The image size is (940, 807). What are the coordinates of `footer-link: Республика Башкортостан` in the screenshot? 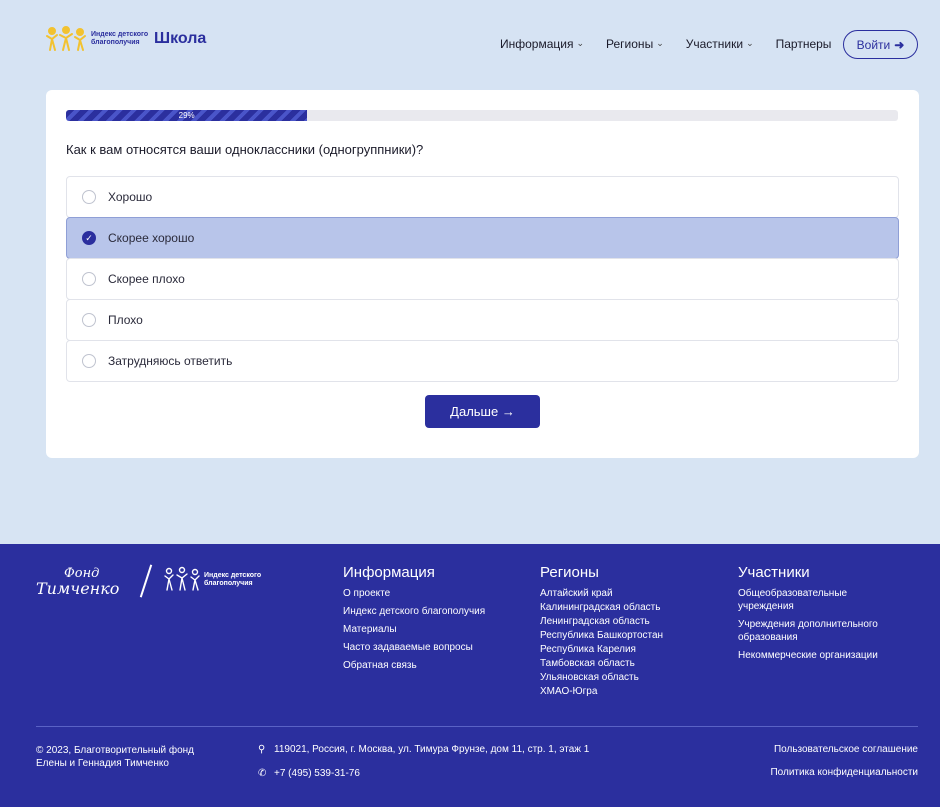 It's located at (601, 635).